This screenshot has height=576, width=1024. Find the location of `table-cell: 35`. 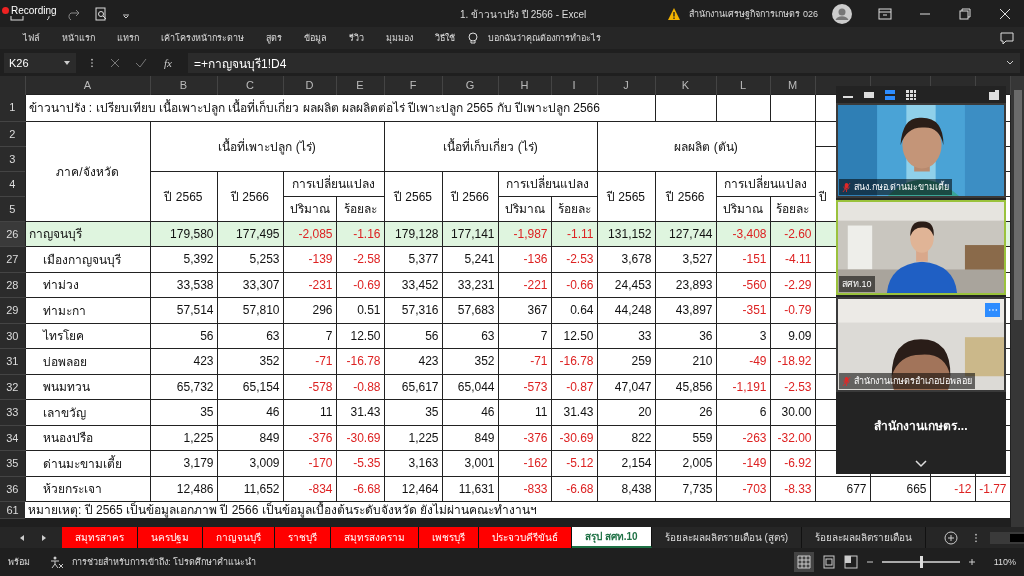

table-cell: 35 is located at coordinates (432, 412).